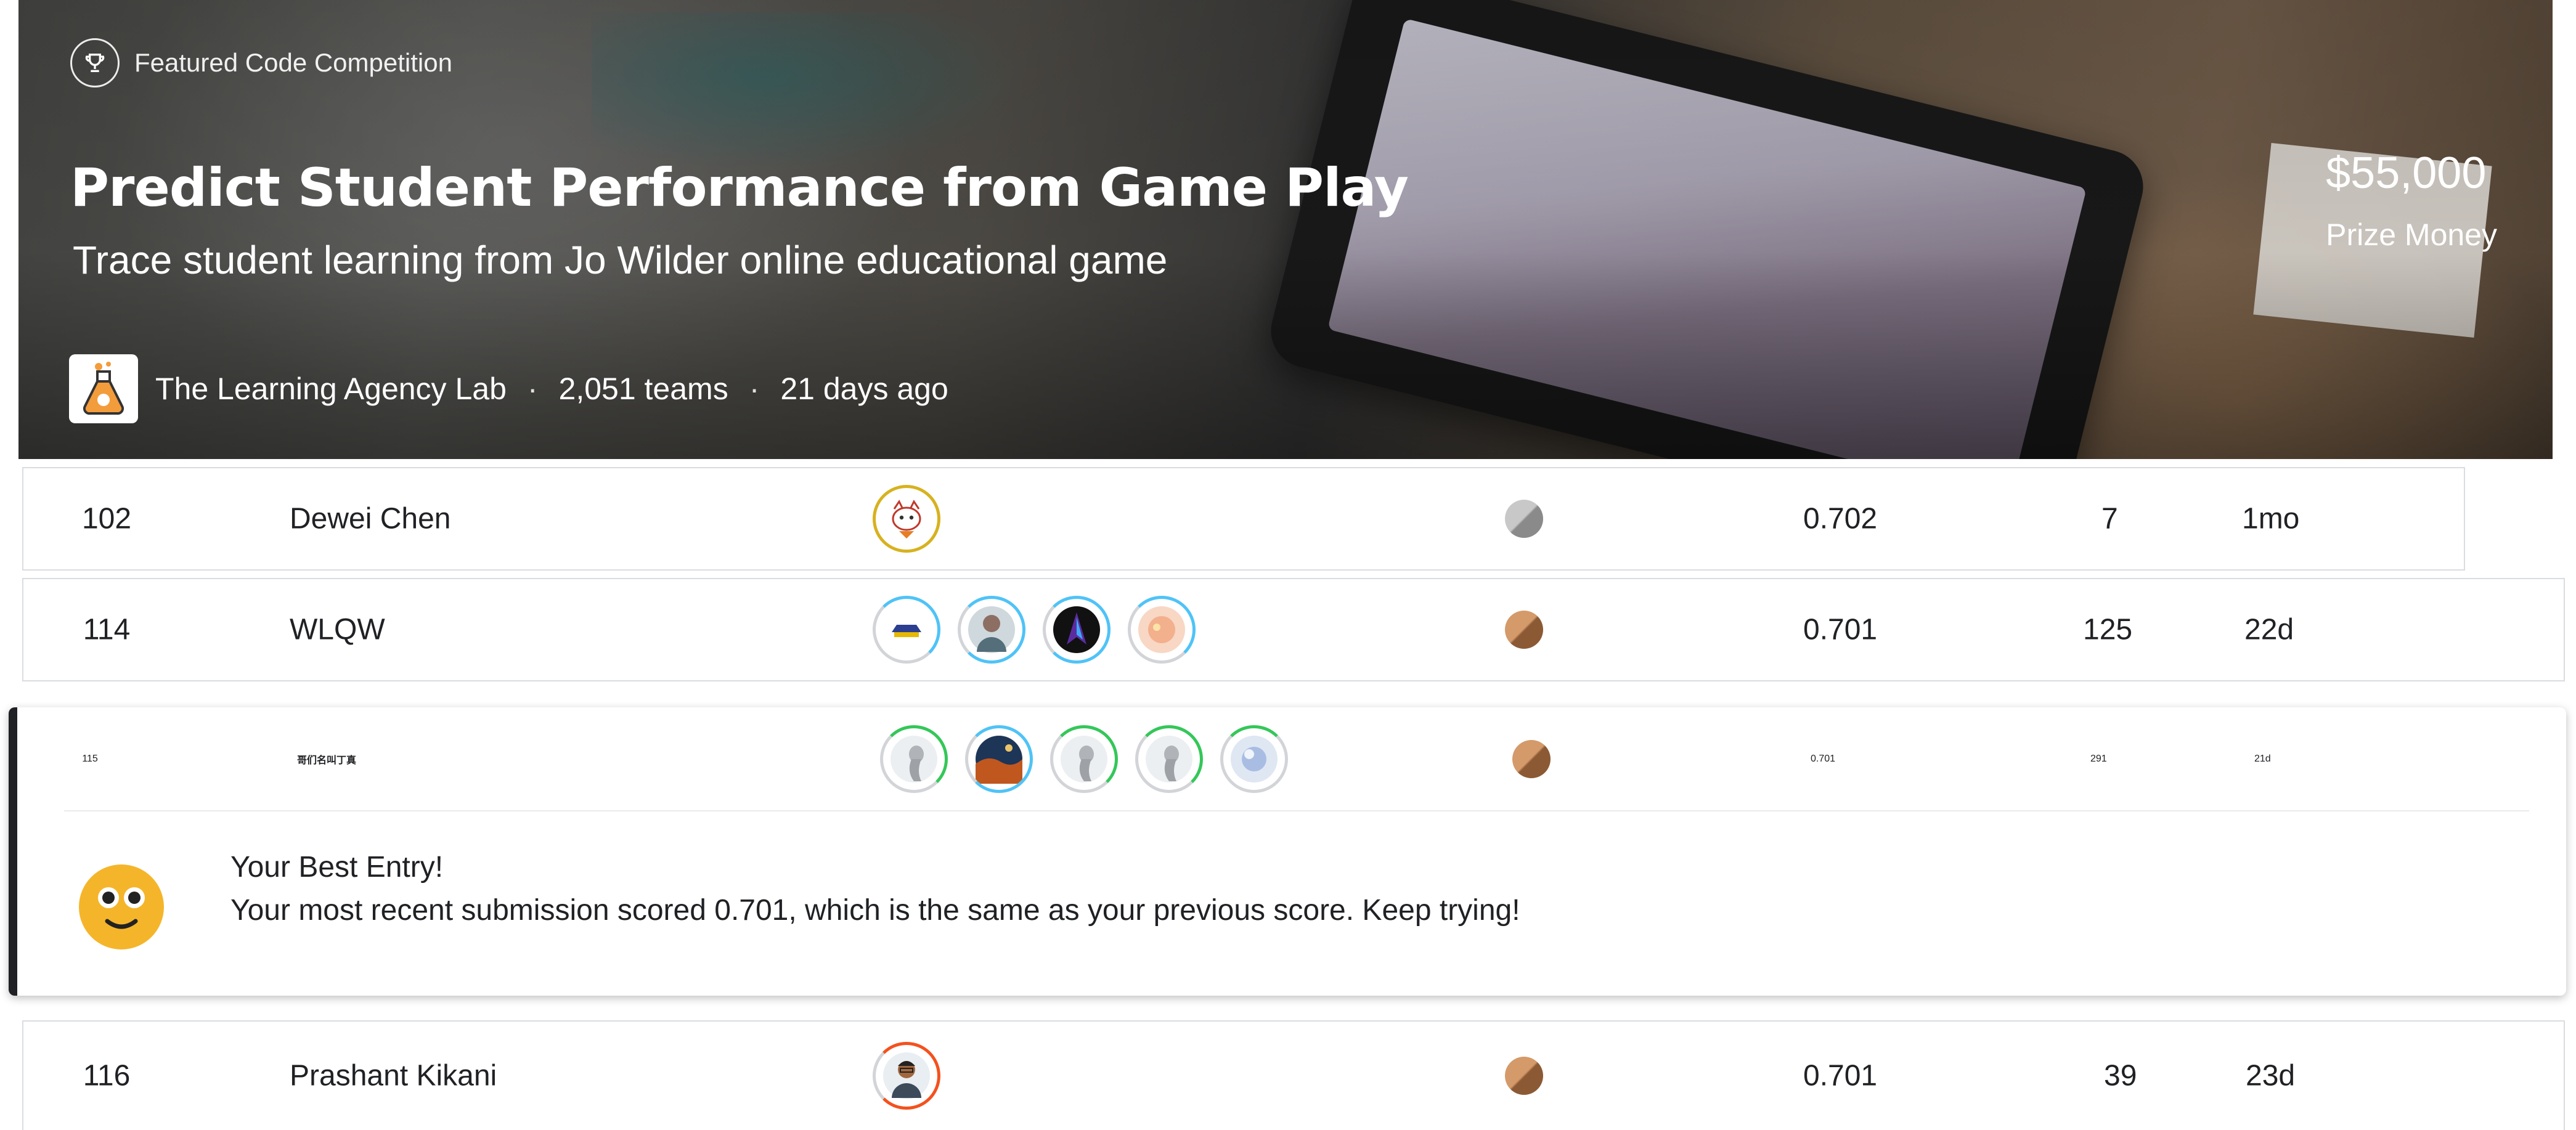 This screenshot has width=2576, height=1130. I want to click on prize-block: $55,000 Prize Money, so click(2411, 200).